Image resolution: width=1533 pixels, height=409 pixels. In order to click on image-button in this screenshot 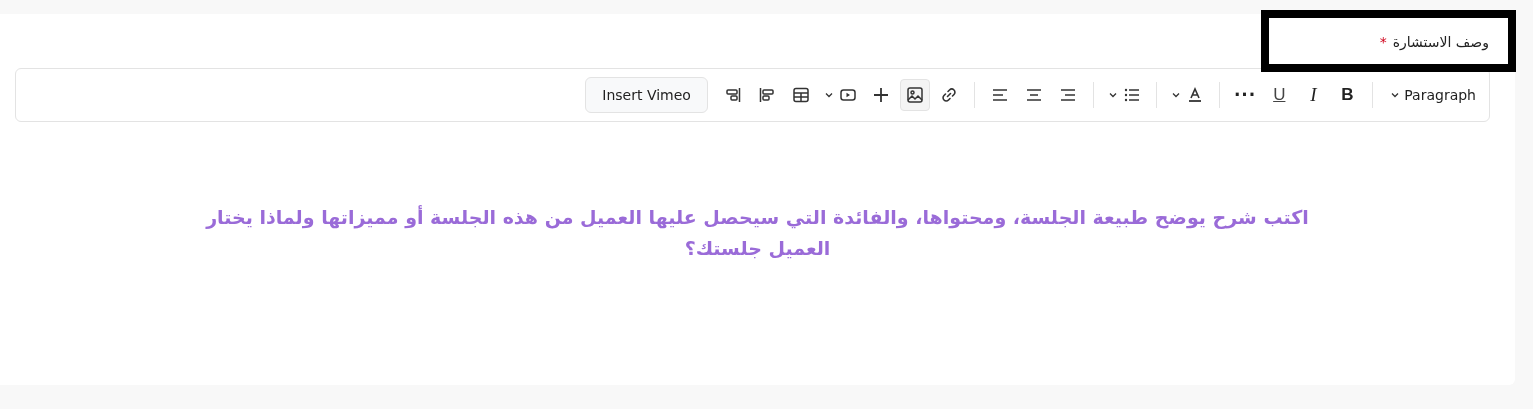, I will do `click(914, 95)`.